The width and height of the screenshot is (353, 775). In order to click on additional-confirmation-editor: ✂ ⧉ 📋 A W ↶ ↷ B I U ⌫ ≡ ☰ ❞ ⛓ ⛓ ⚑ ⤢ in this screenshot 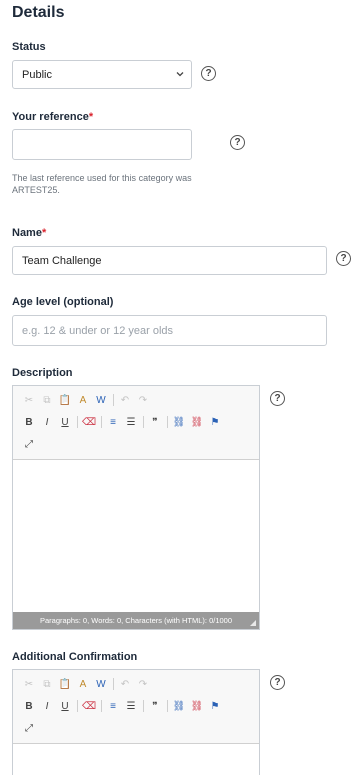, I will do `click(136, 722)`.